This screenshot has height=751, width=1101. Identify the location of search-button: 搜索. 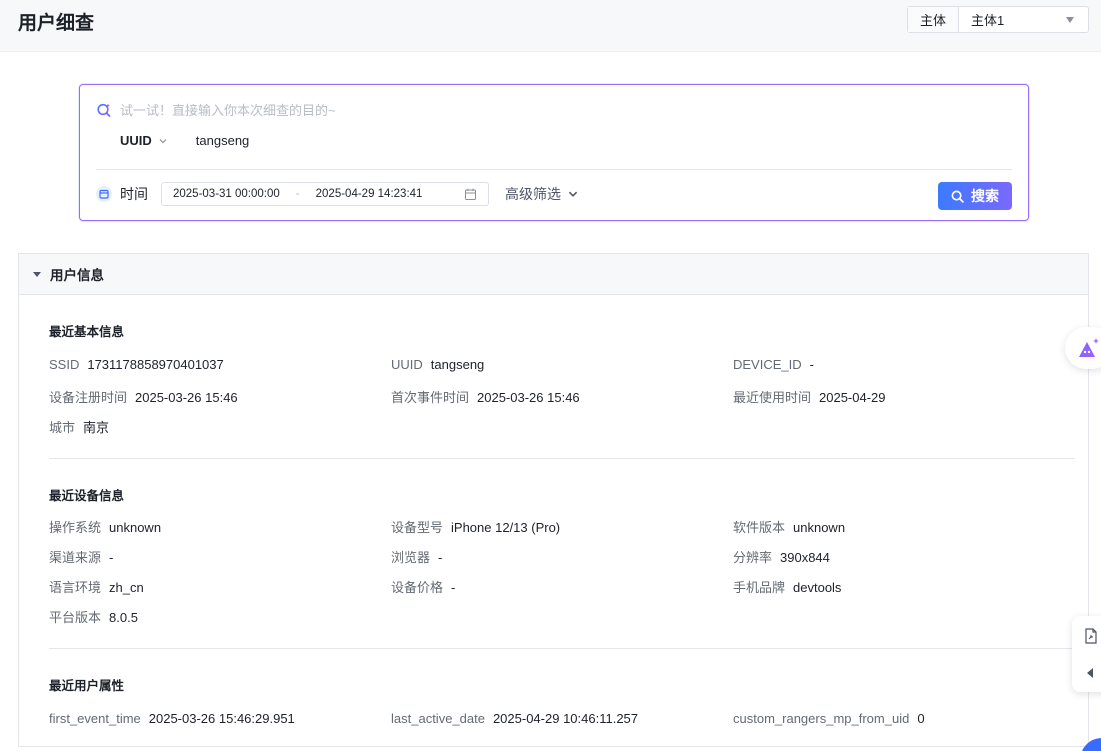
(975, 196).